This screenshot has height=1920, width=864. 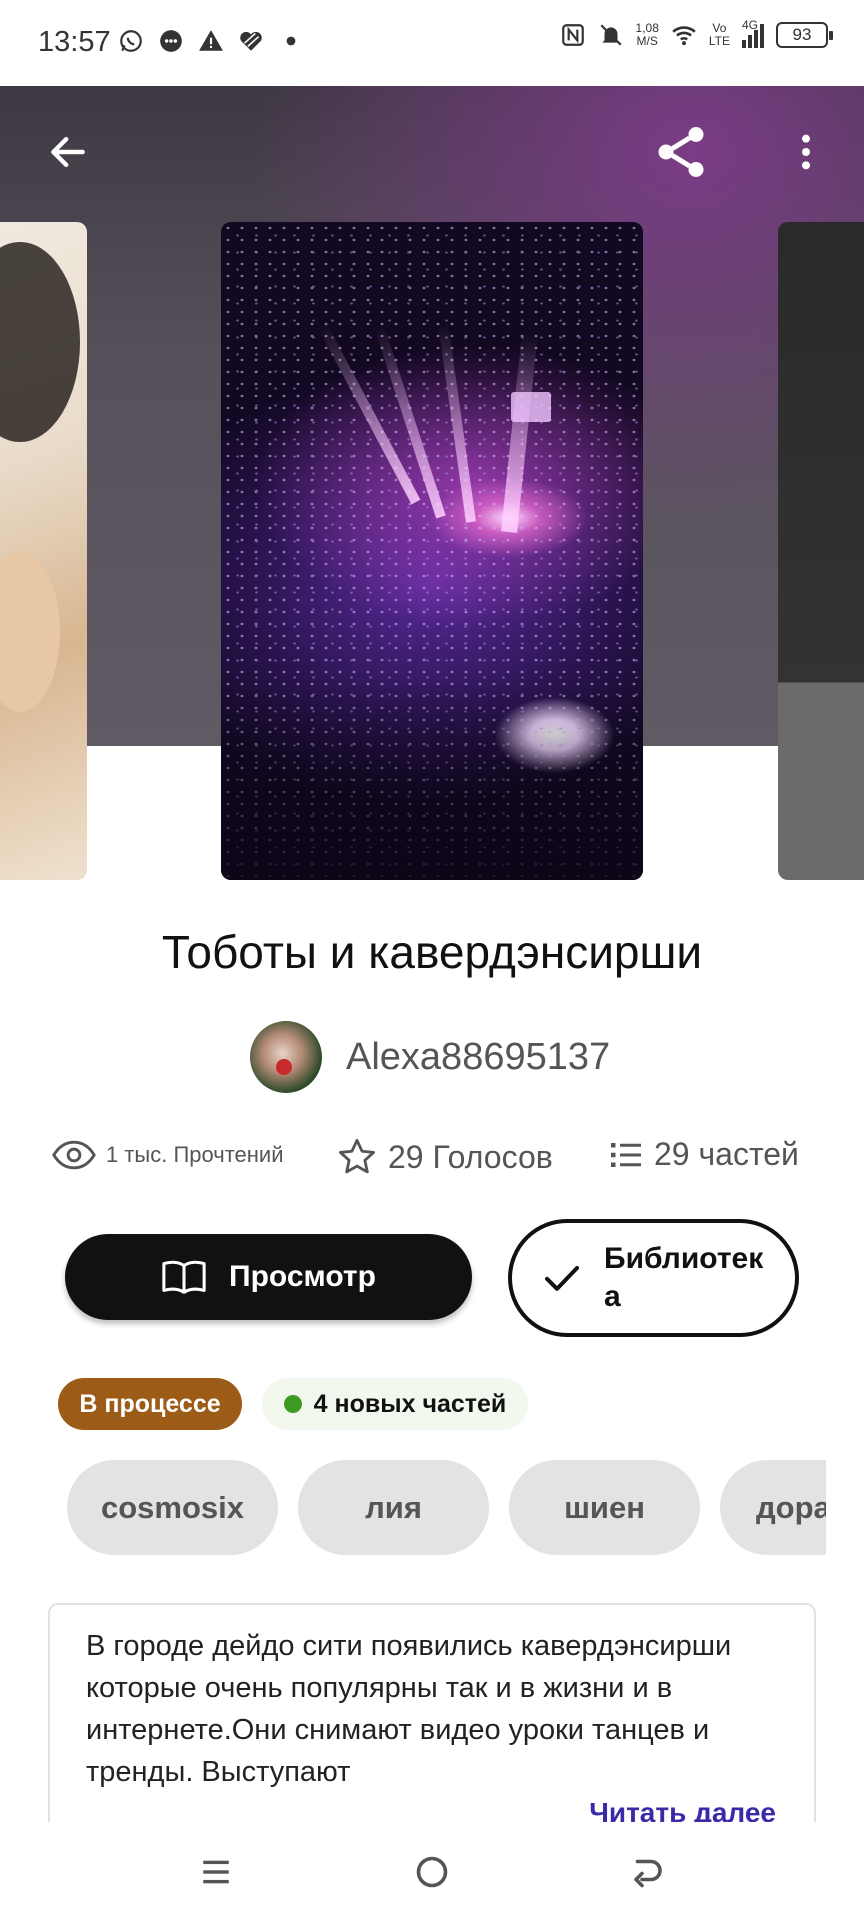 What do you see at coordinates (393, 1507) in the screenshot?
I see `tag-chip: лия` at bounding box center [393, 1507].